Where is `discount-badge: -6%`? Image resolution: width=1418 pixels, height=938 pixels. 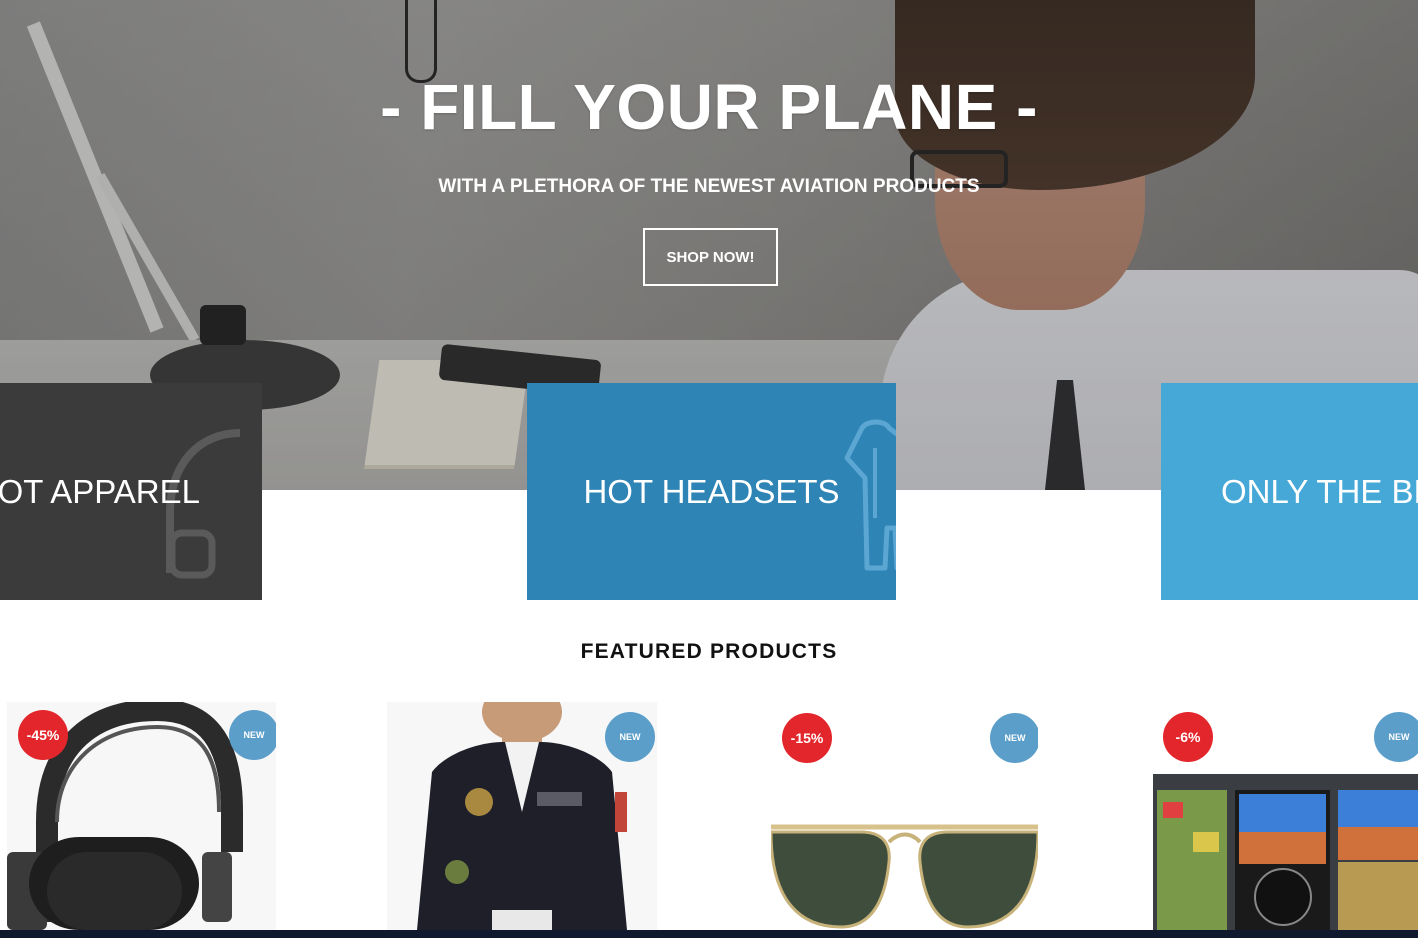 discount-badge: -6% is located at coordinates (1188, 737).